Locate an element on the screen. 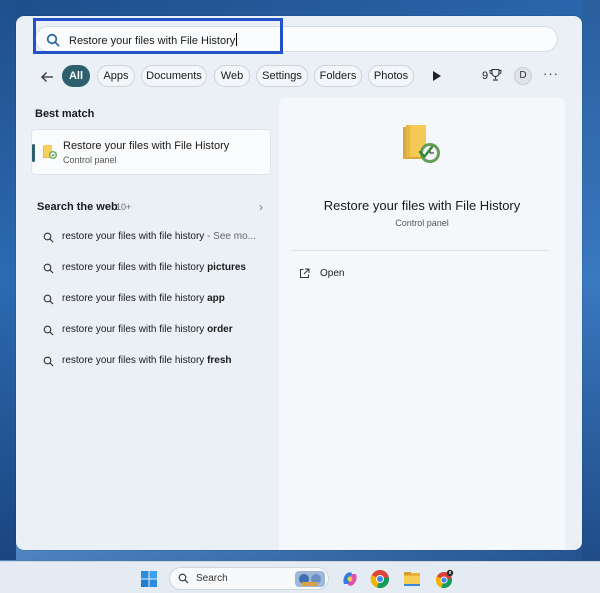 Image resolution: width=600 pixels, height=593 pixels. divider is located at coordinates (420, 250).